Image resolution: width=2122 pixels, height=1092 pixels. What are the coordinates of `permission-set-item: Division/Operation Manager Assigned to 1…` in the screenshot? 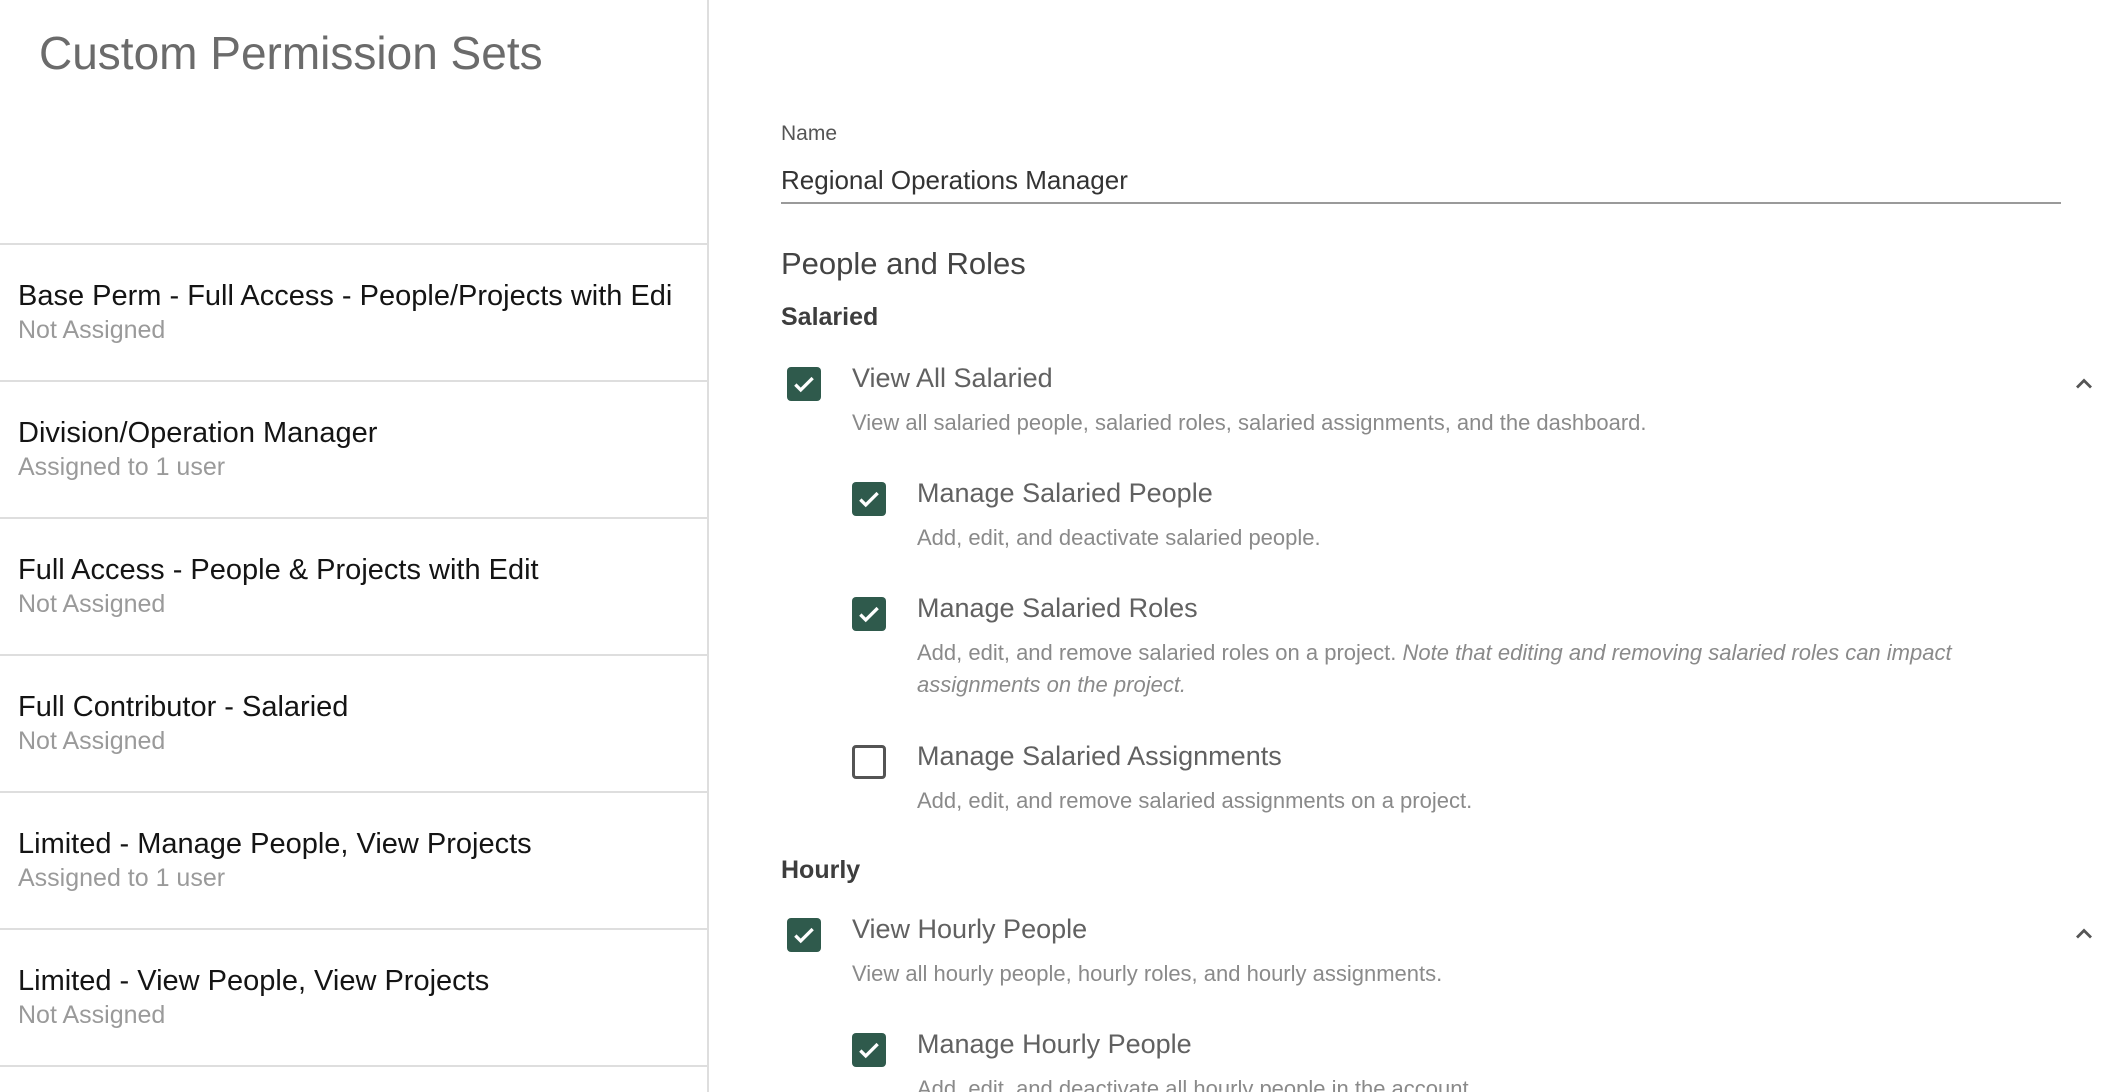 It's located at (353, 450).